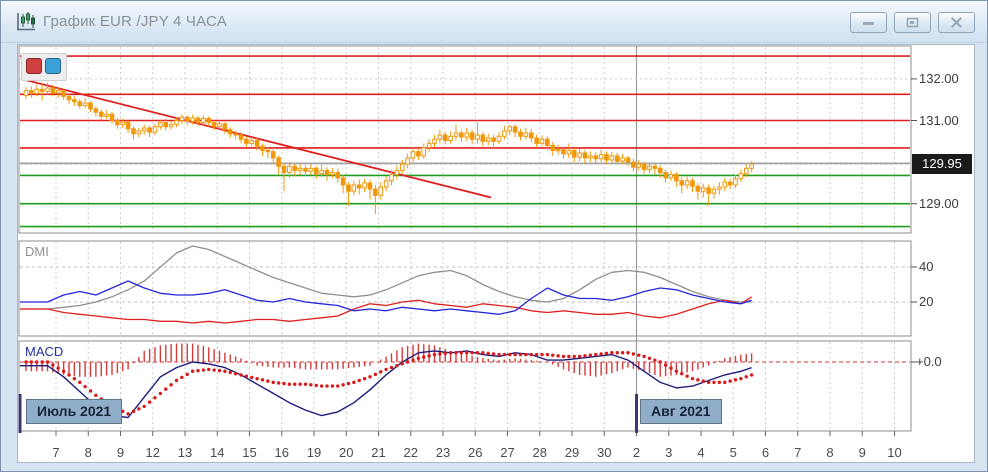 The height and width of the screenshot is (472, 988). What do you see at coordinates (669, 452) in the screenshot?
I see `x-axis-day-label: 3` at bounding box center [669, 452].